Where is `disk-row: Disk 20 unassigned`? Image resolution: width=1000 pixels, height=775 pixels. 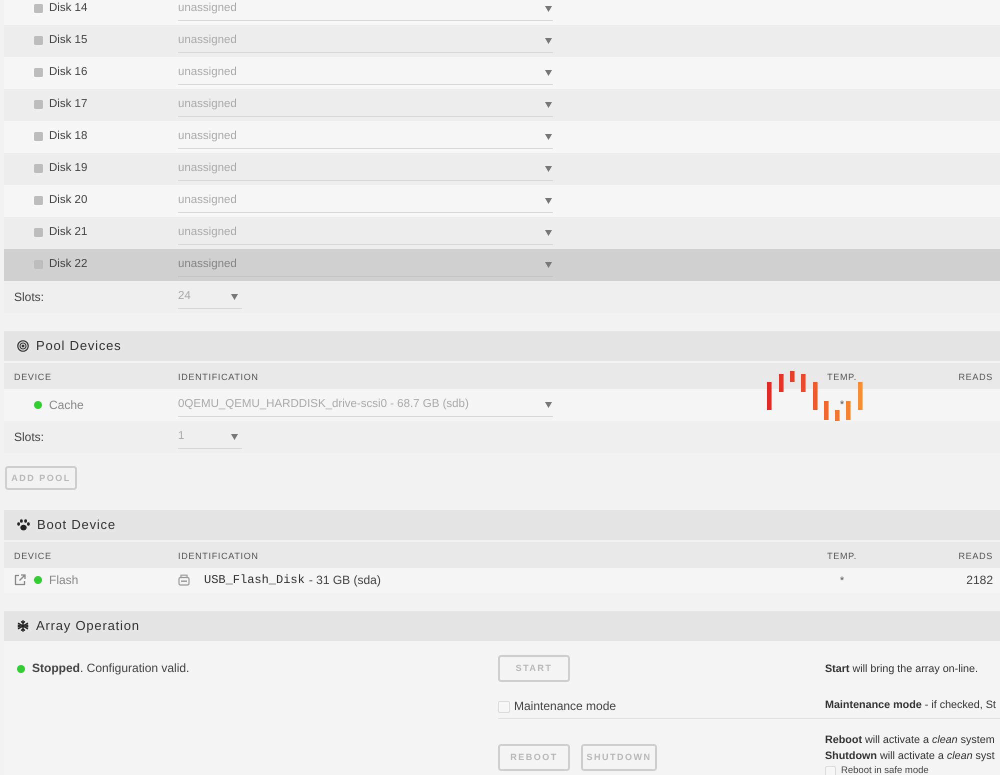
disk-row: Disk 20 unassigned is located at coordinates (502, 201).